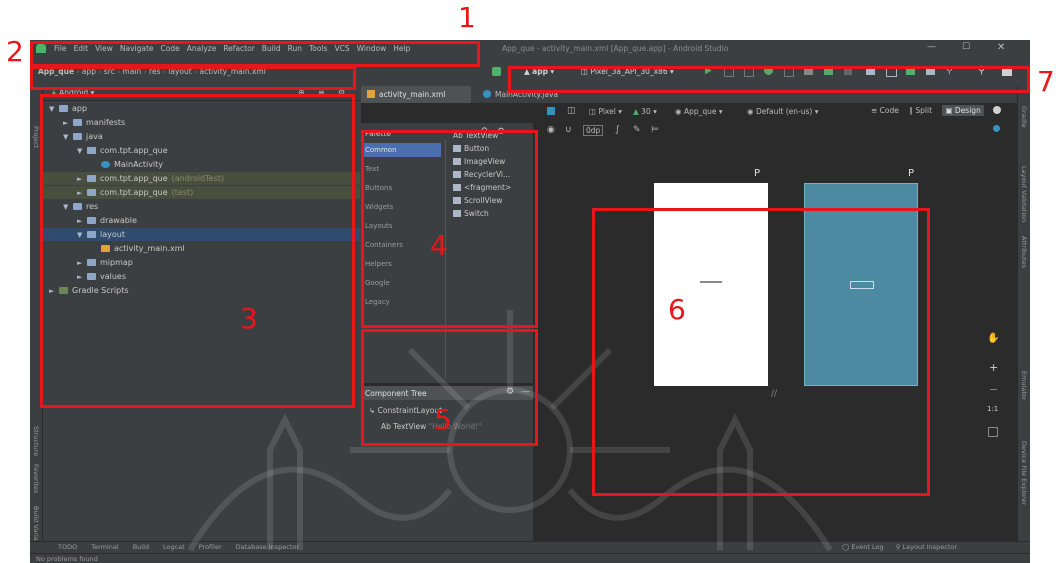 The width and height of the screenshot is (1056, 563). I want to click on favorites-tool-tab: Favorites, so click(36, 478).